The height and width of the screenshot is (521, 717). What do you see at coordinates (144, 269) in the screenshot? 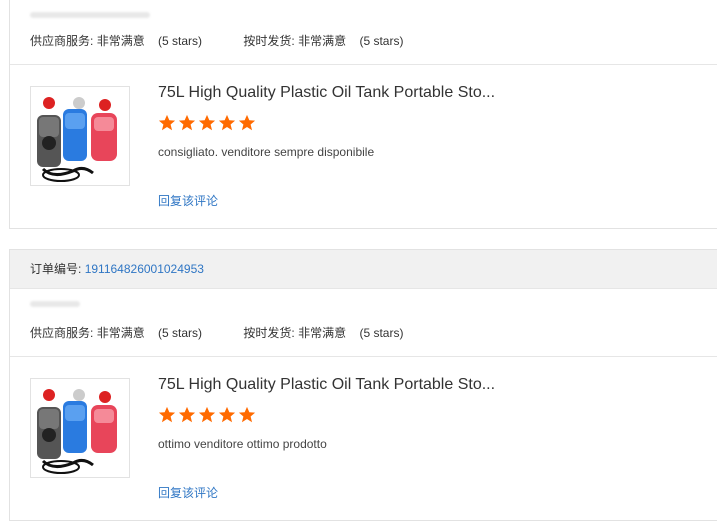
I see `order-number-link: 191164826001024953` at bounding box center [144, 269].